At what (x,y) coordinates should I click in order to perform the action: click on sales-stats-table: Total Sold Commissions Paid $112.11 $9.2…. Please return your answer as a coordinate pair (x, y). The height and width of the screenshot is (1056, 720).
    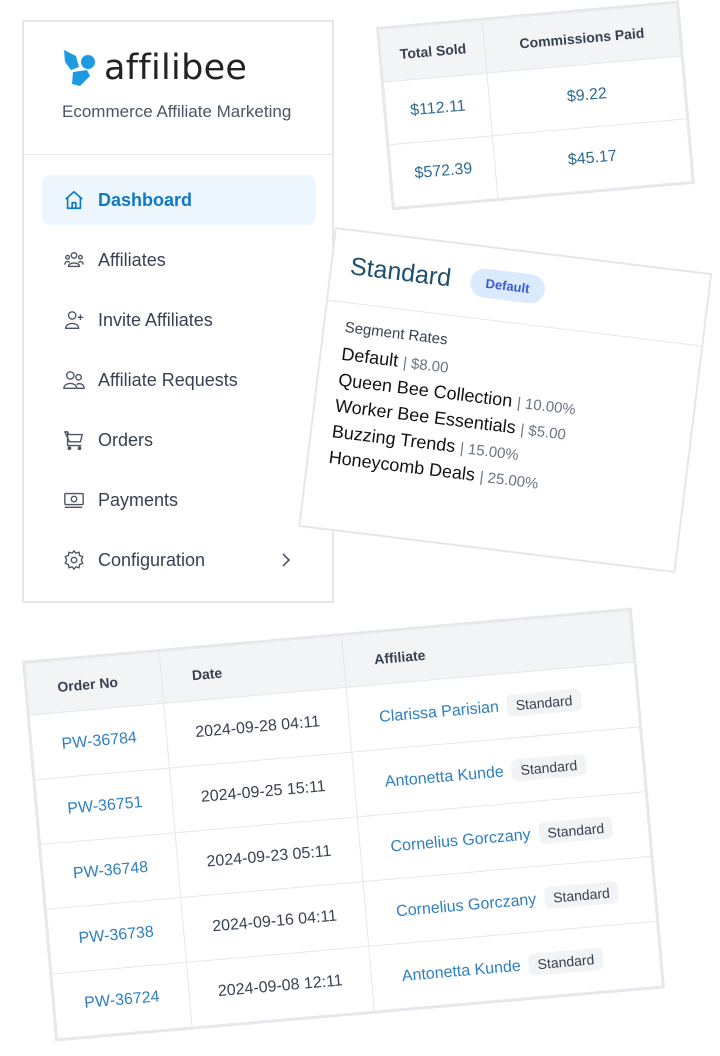
    Looking at the image, I should click on (535, 105).